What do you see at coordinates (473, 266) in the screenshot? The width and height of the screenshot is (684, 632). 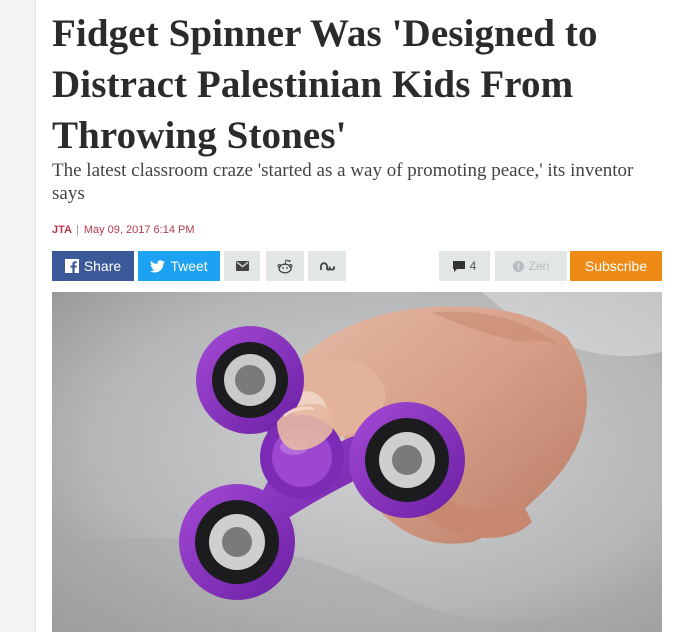 I see `comments-count: 4` at bounding box center [473, 266].